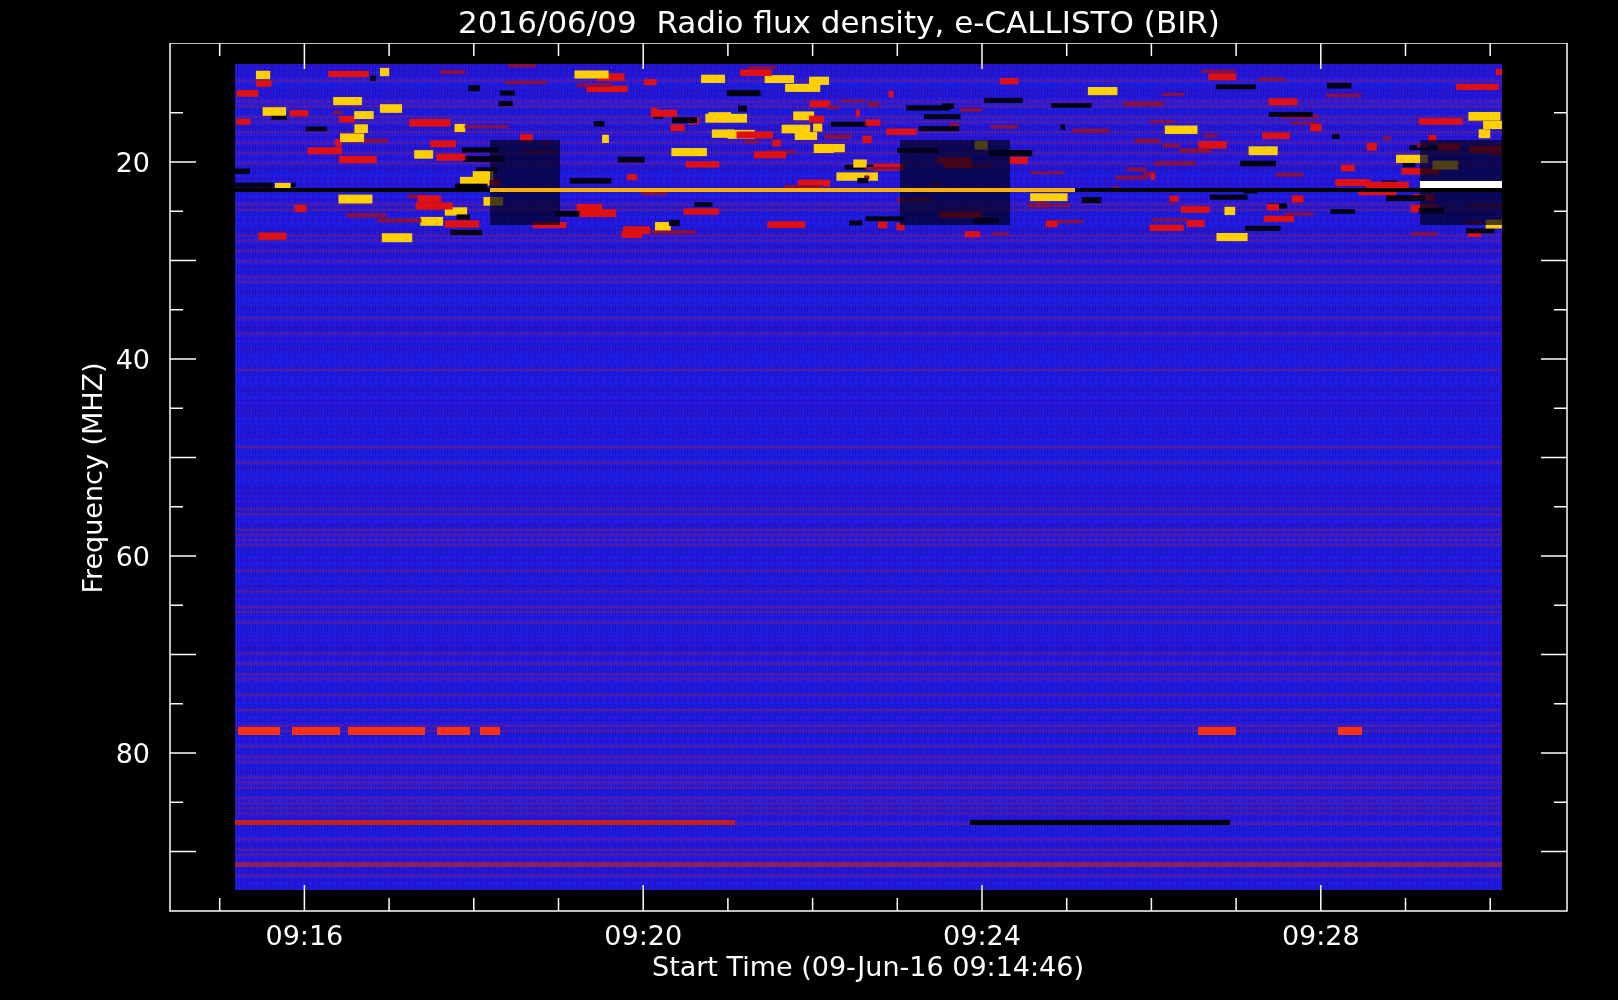  What do you see at coordinates (982, 935) in the screenshot?
I see `x-tick-label: 09:24` at bounding box center [982, 935].